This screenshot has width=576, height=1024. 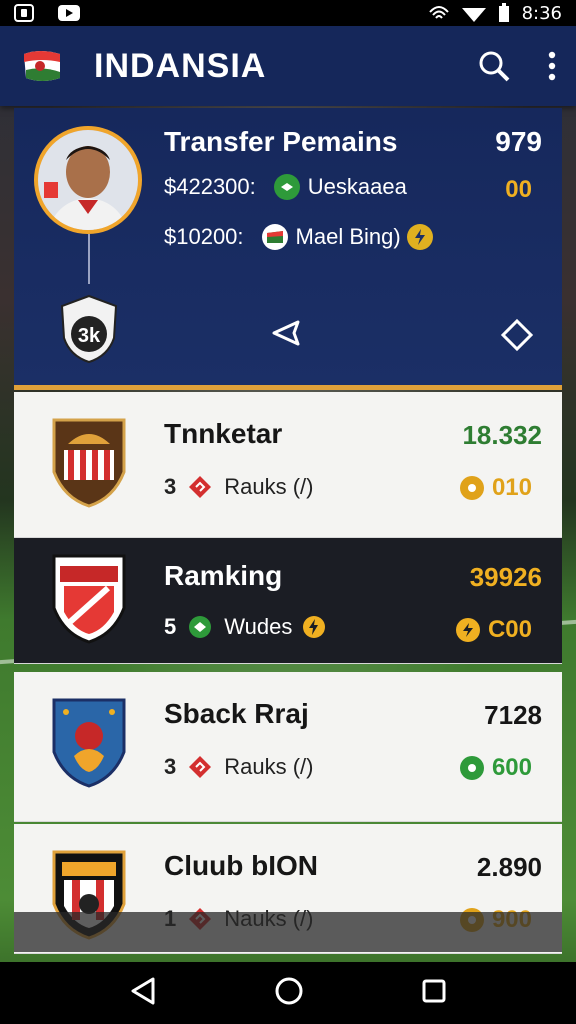 I want to click on diamond-icon, so click(x=517, y=335).